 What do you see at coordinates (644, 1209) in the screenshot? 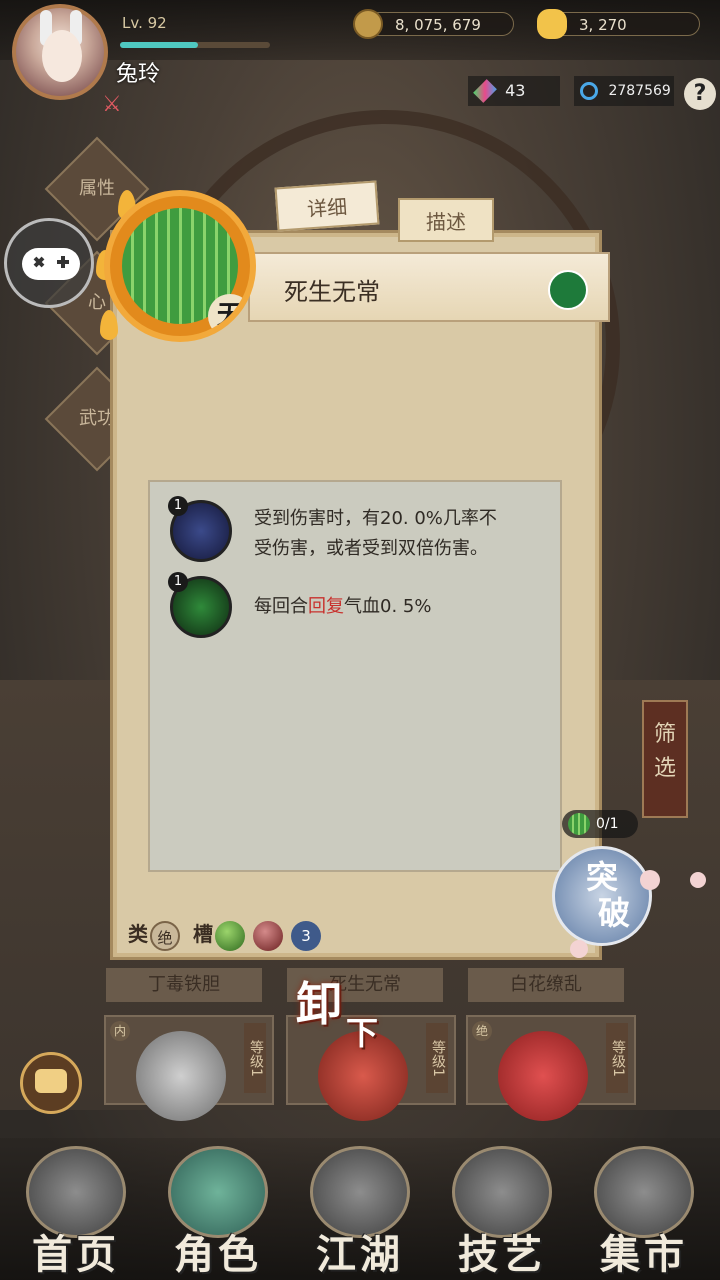
I see `nav-market: 集市` at bounding box center [644, 1209].